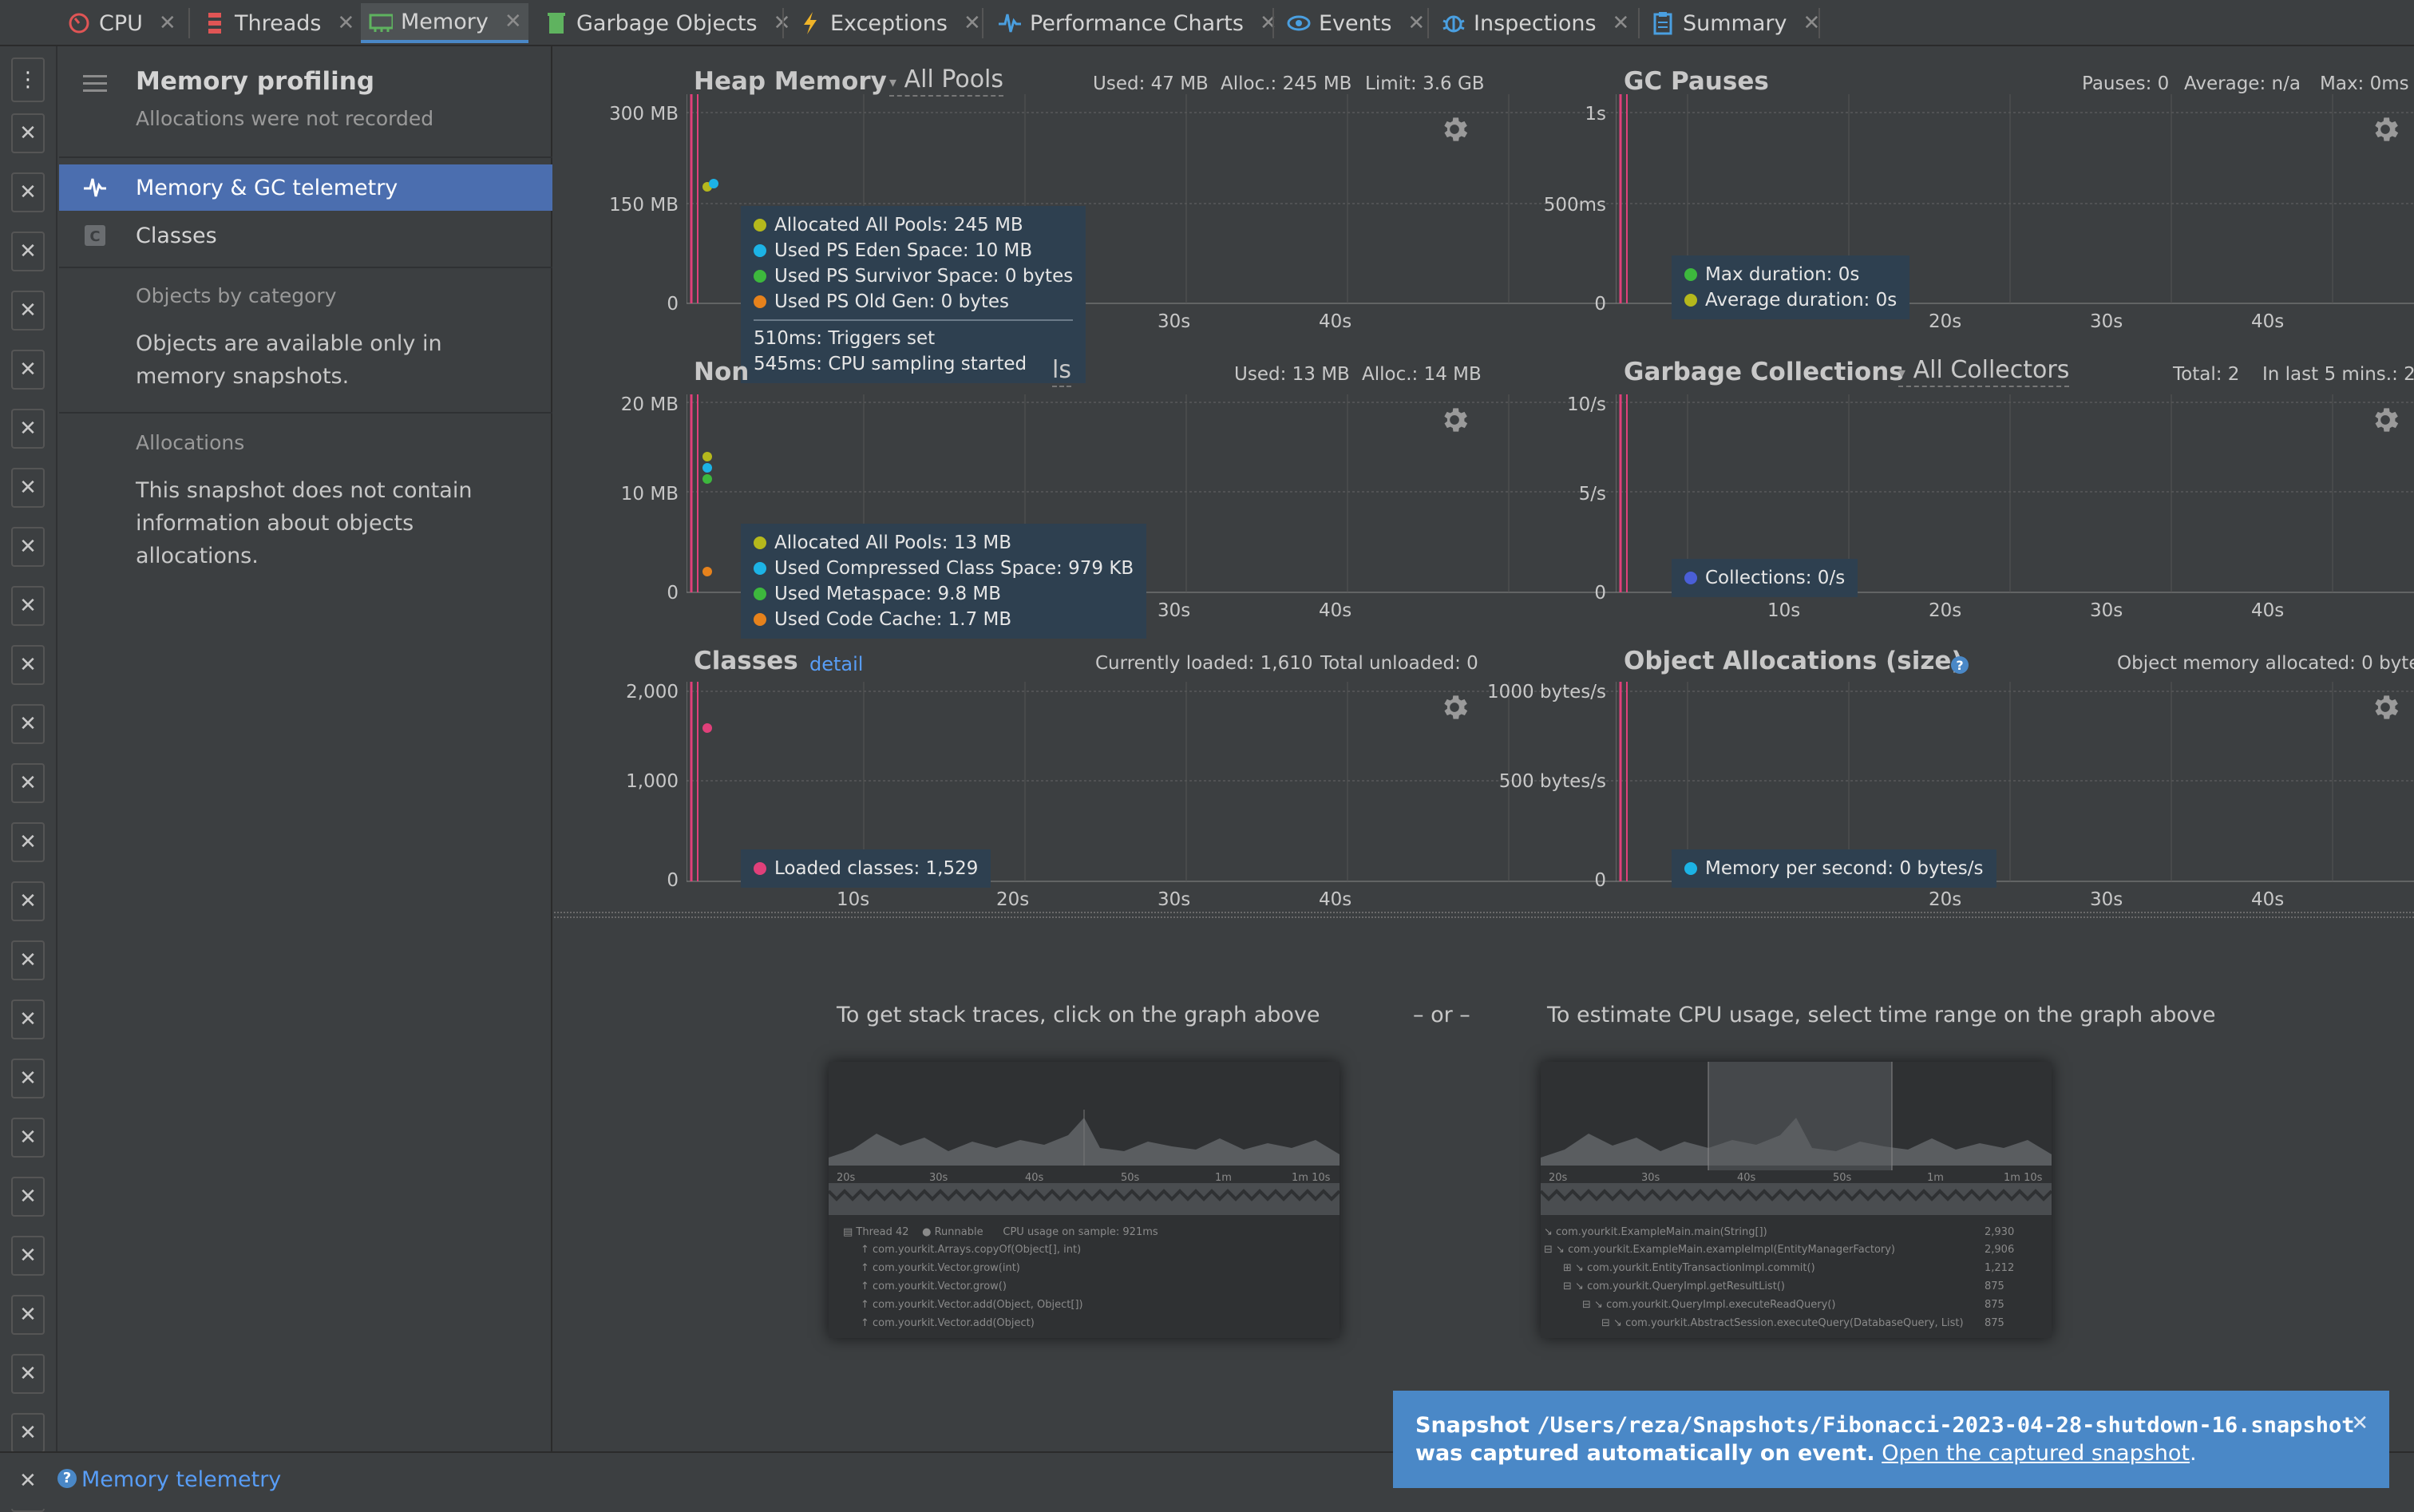 This screenshot has height=1512, width=2414. I want to click on tooltip-line: Allocated All Pools: 13 MB, so click(893, 542).